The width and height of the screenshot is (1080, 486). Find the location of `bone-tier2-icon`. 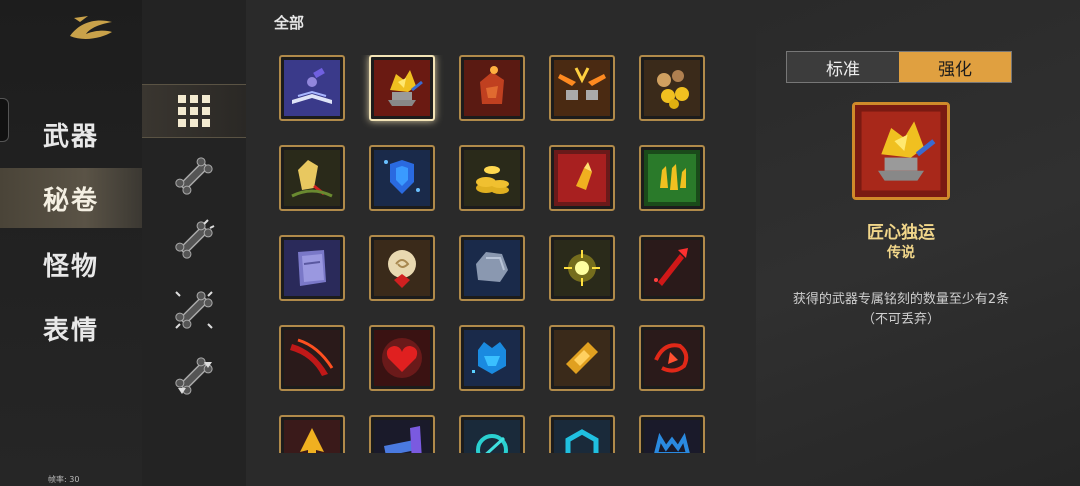

bone-tier2-icon is located at coordinates (195, 239).